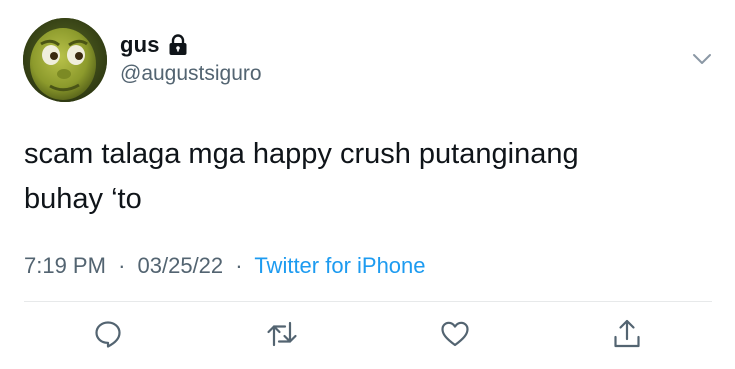 The image size is (735, 369). What do you see at coordinates (178, 45) in the screenshot?
I see `lock-icon` at bounding box center [178, 45].